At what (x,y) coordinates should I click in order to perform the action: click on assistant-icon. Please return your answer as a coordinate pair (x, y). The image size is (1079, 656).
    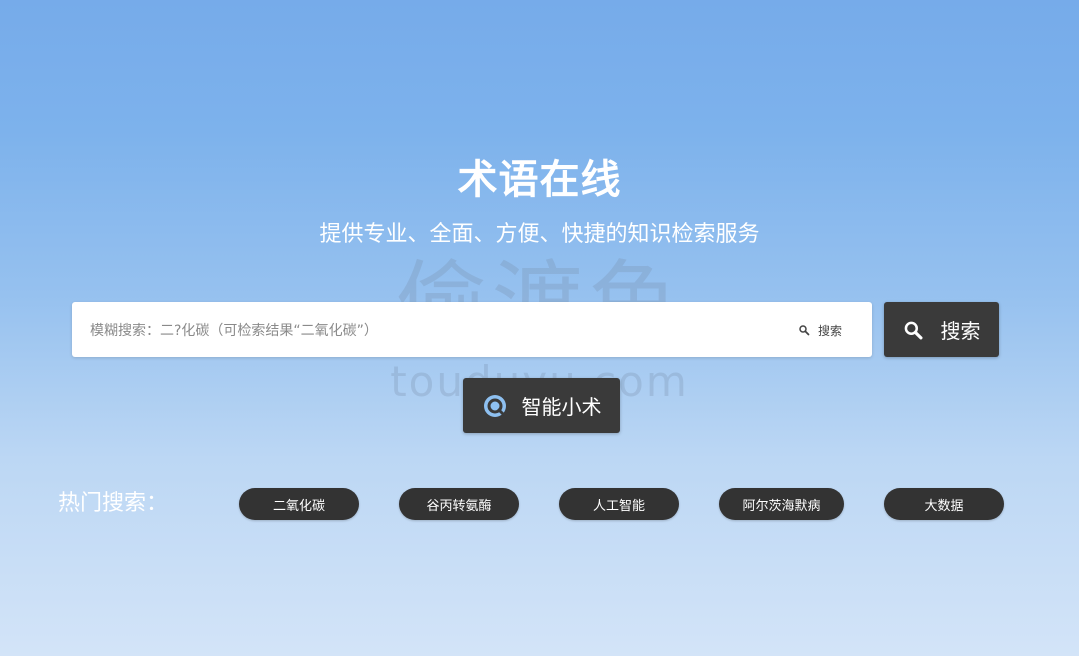
    Looking at the image, I should click on (495, 406).